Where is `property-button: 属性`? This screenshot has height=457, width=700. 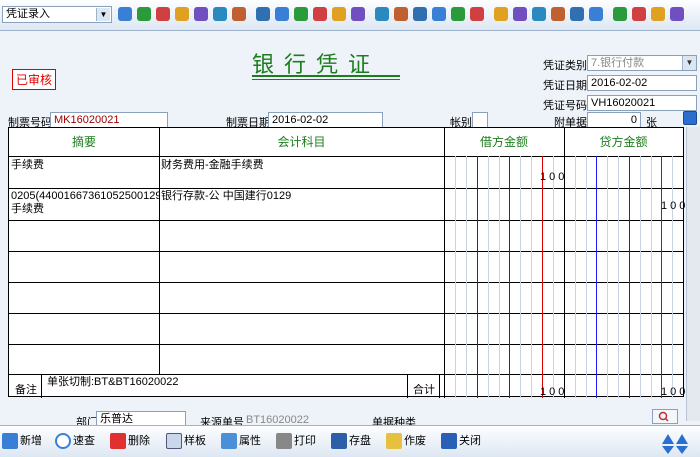
property-button: 属性 is located at coordinates (241, 441).